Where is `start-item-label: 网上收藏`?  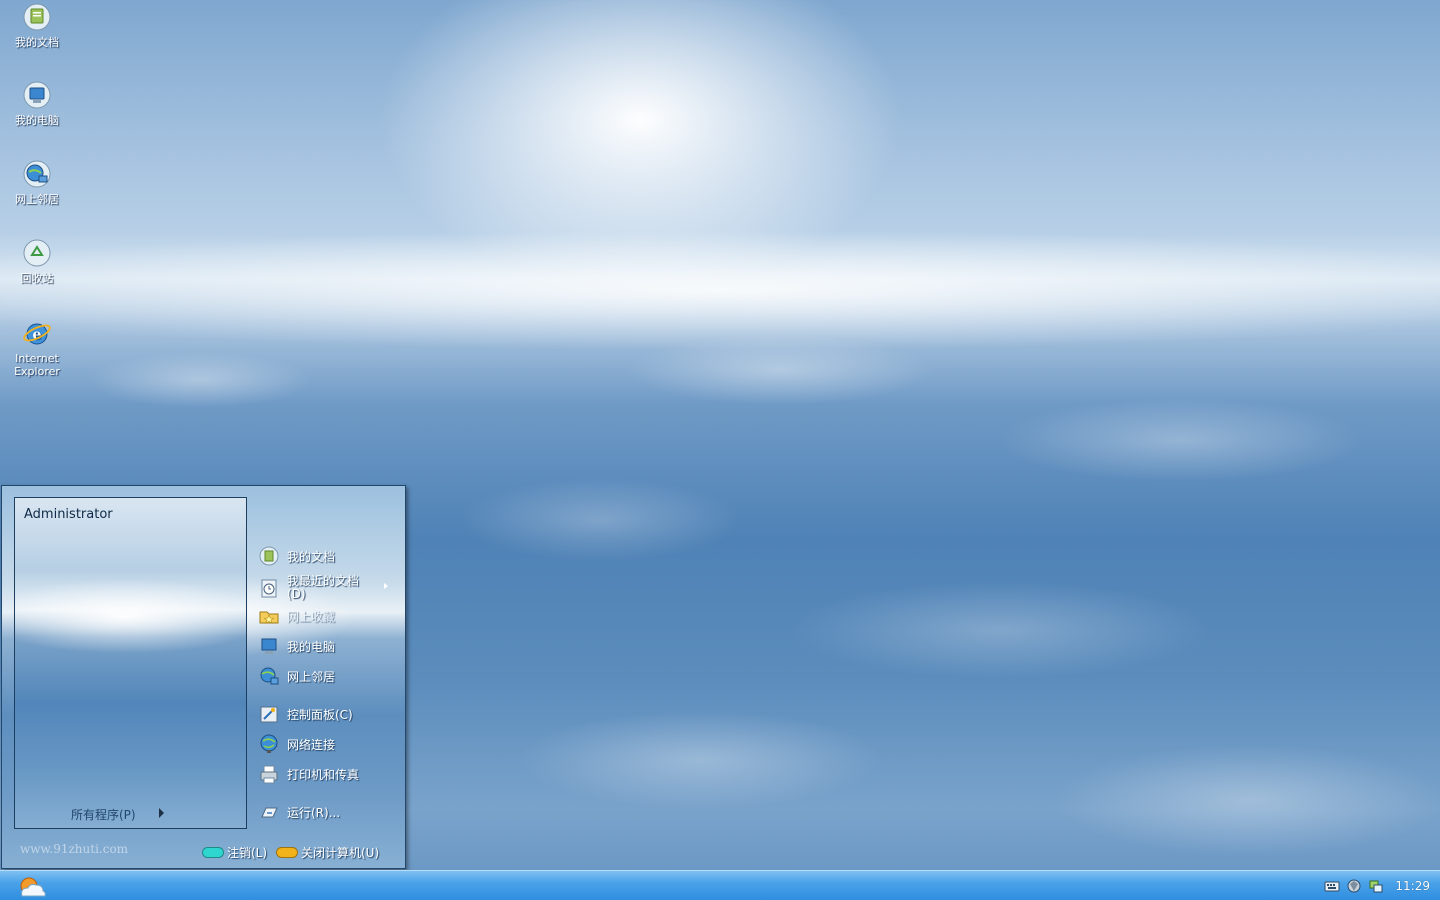
start-item-label: 网上收藏 is located at coordinates (311, 616).